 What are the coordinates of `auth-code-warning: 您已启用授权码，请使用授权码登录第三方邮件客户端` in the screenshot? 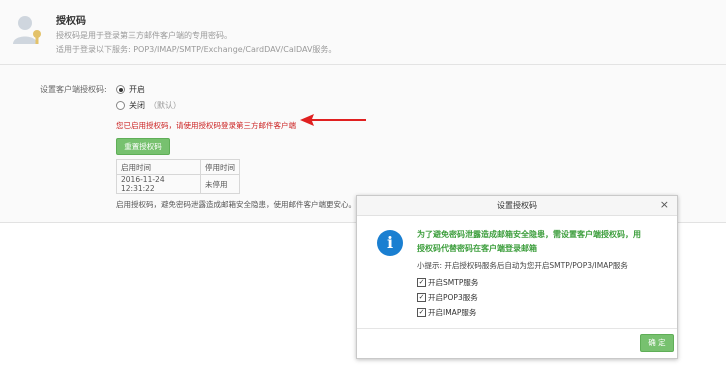 It's located at (206, 125).